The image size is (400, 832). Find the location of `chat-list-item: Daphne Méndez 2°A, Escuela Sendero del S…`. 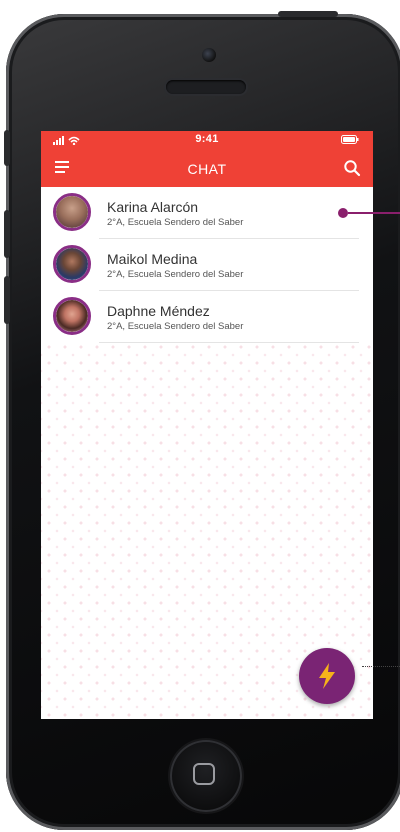

chat-list-item: Daphne Méndez 2°A, Escuela Sendero del S… is located at coordinates (207, 317).